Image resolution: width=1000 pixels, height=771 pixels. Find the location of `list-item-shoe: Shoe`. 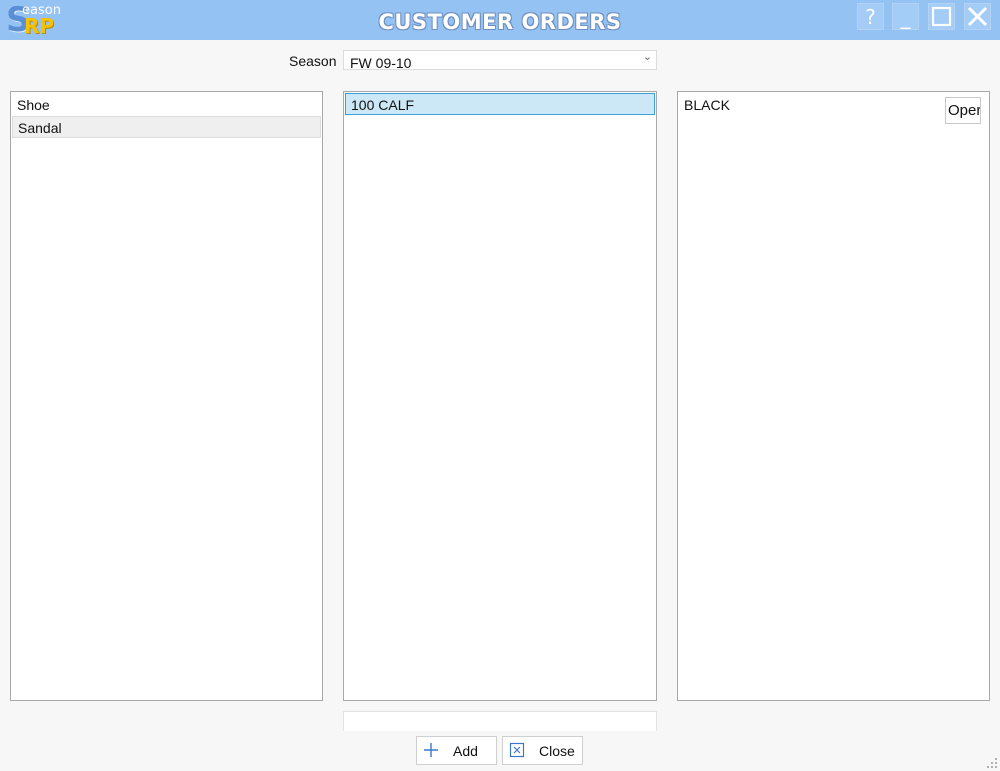

list-item-shoe: Shoe is located at coordinates (166, 105).